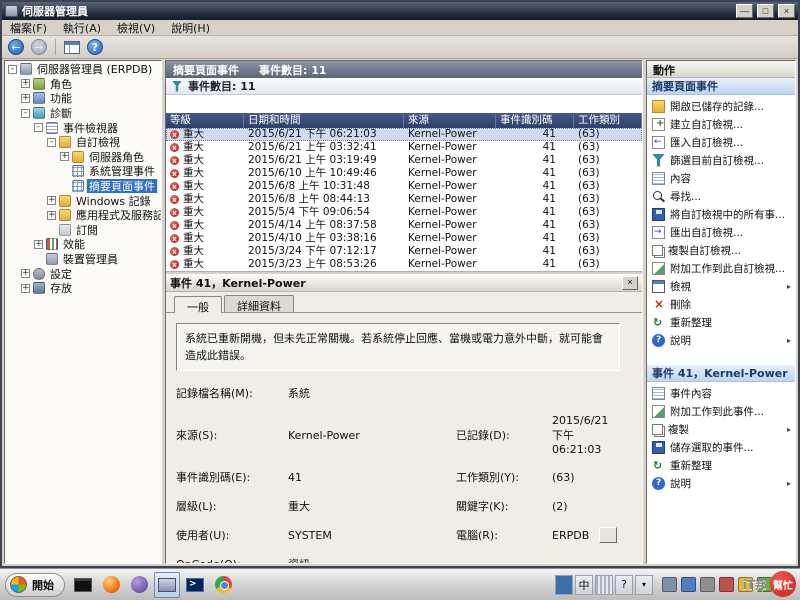 The height and width of the screenshot is (600, 800). Describe the element at coordinates (721, 373) in the screenshot. I see `action-section-header: 事件 41，Kernel-Power` at that location.